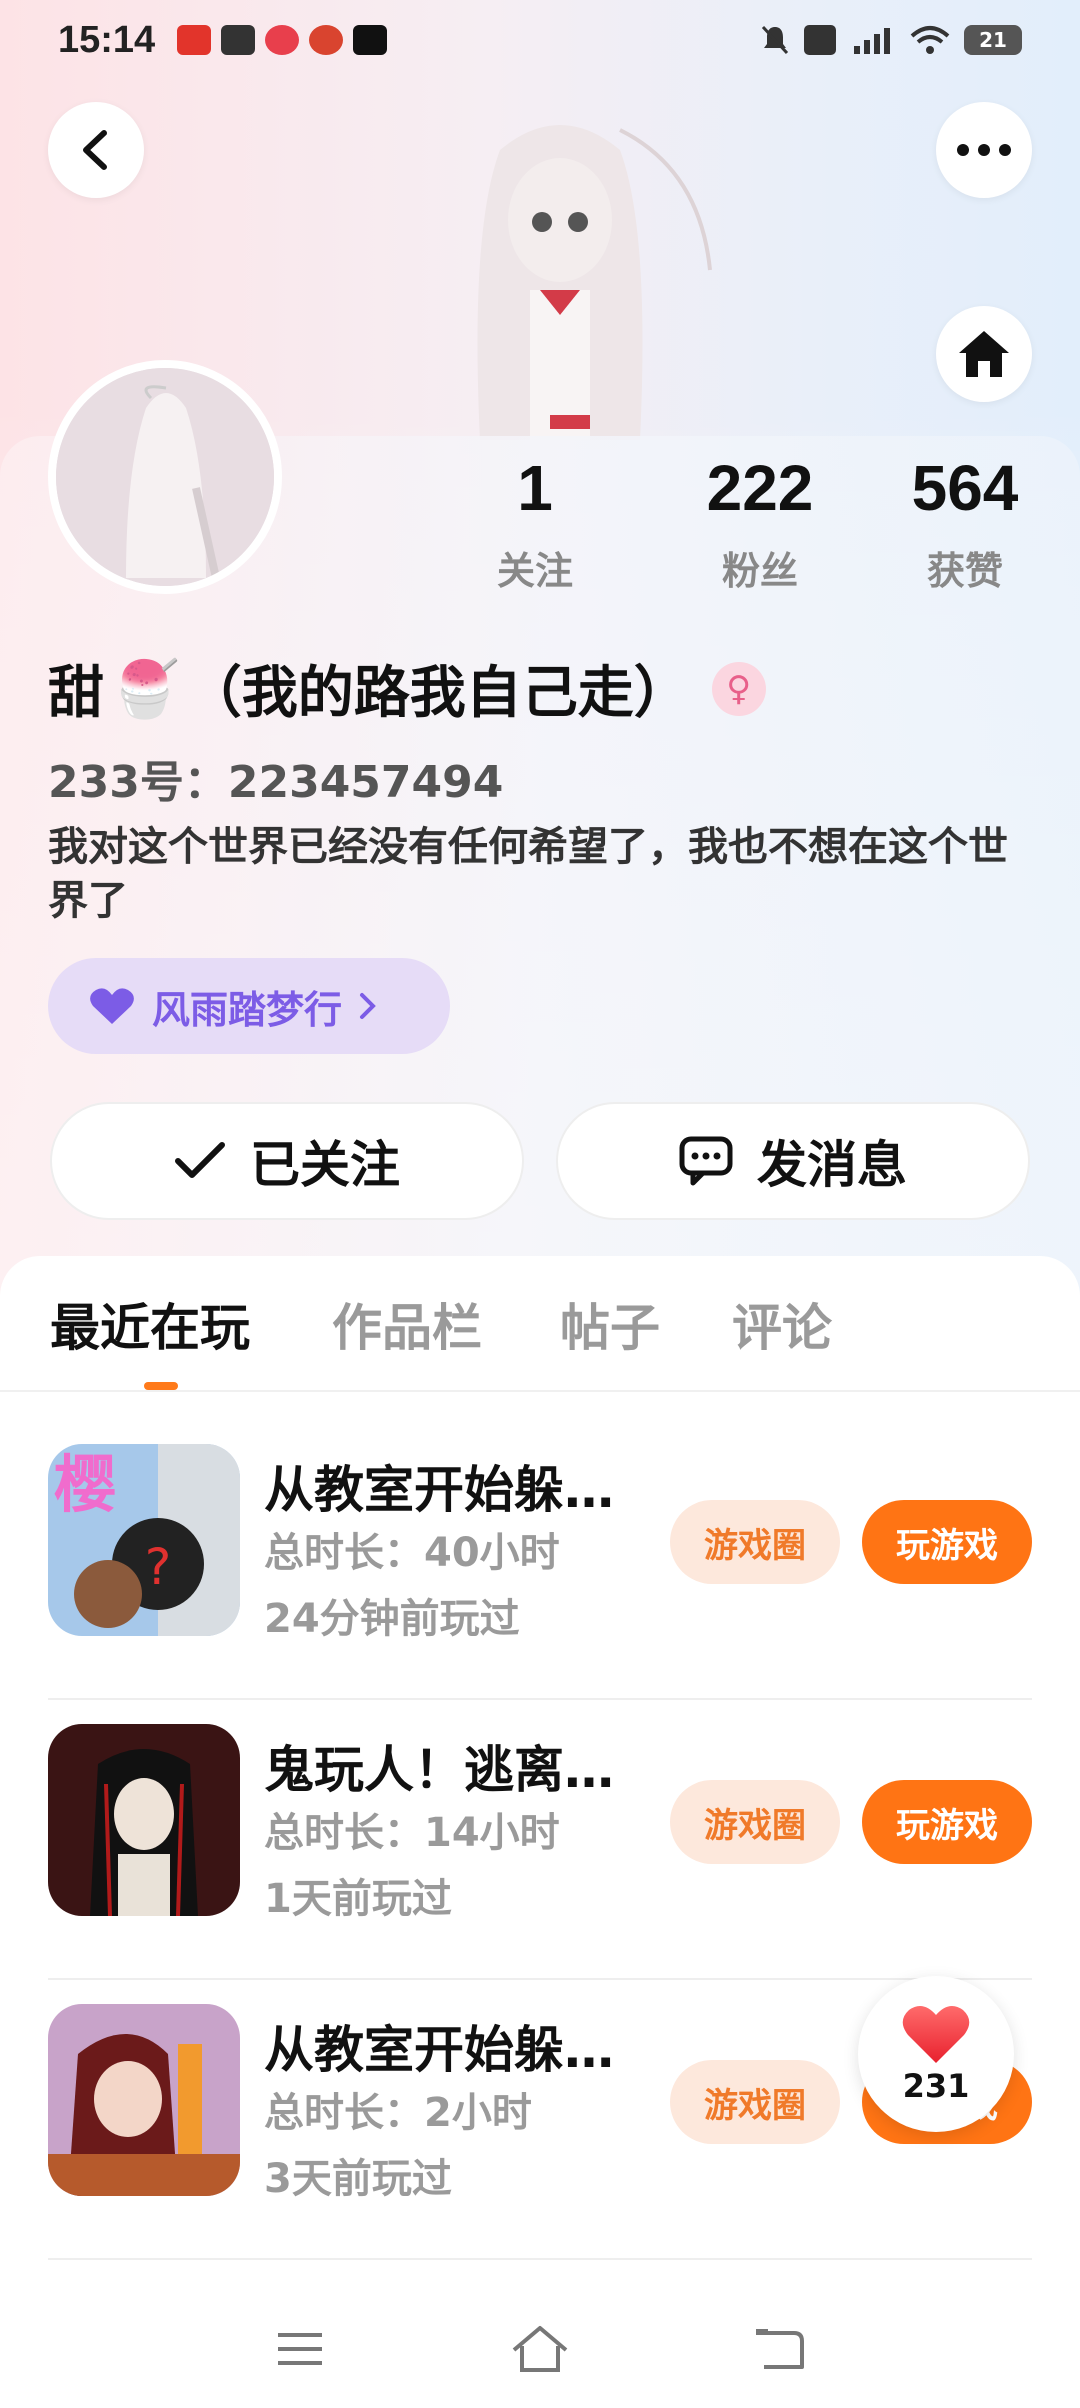 The width and height of the screenshot is (1080, 2408). What do you see at coordinates (412, 1833) in the screenshot?
I see `game-duration: 总时长：14小时` at bounding box center [412, 1833].